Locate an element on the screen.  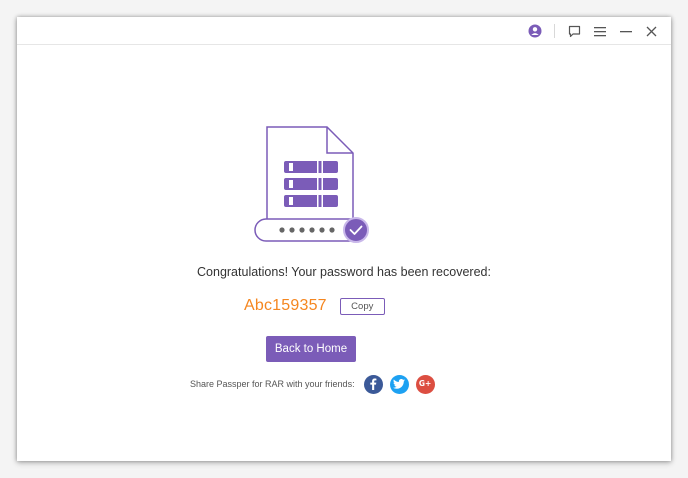
google-plus-icon: G+ is located at coordinates (425, 384).